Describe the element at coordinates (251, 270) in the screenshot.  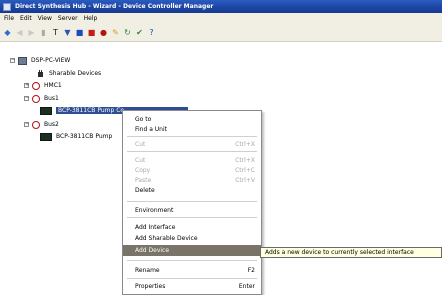
I see `menu-item-shortcut: F2` at that location.